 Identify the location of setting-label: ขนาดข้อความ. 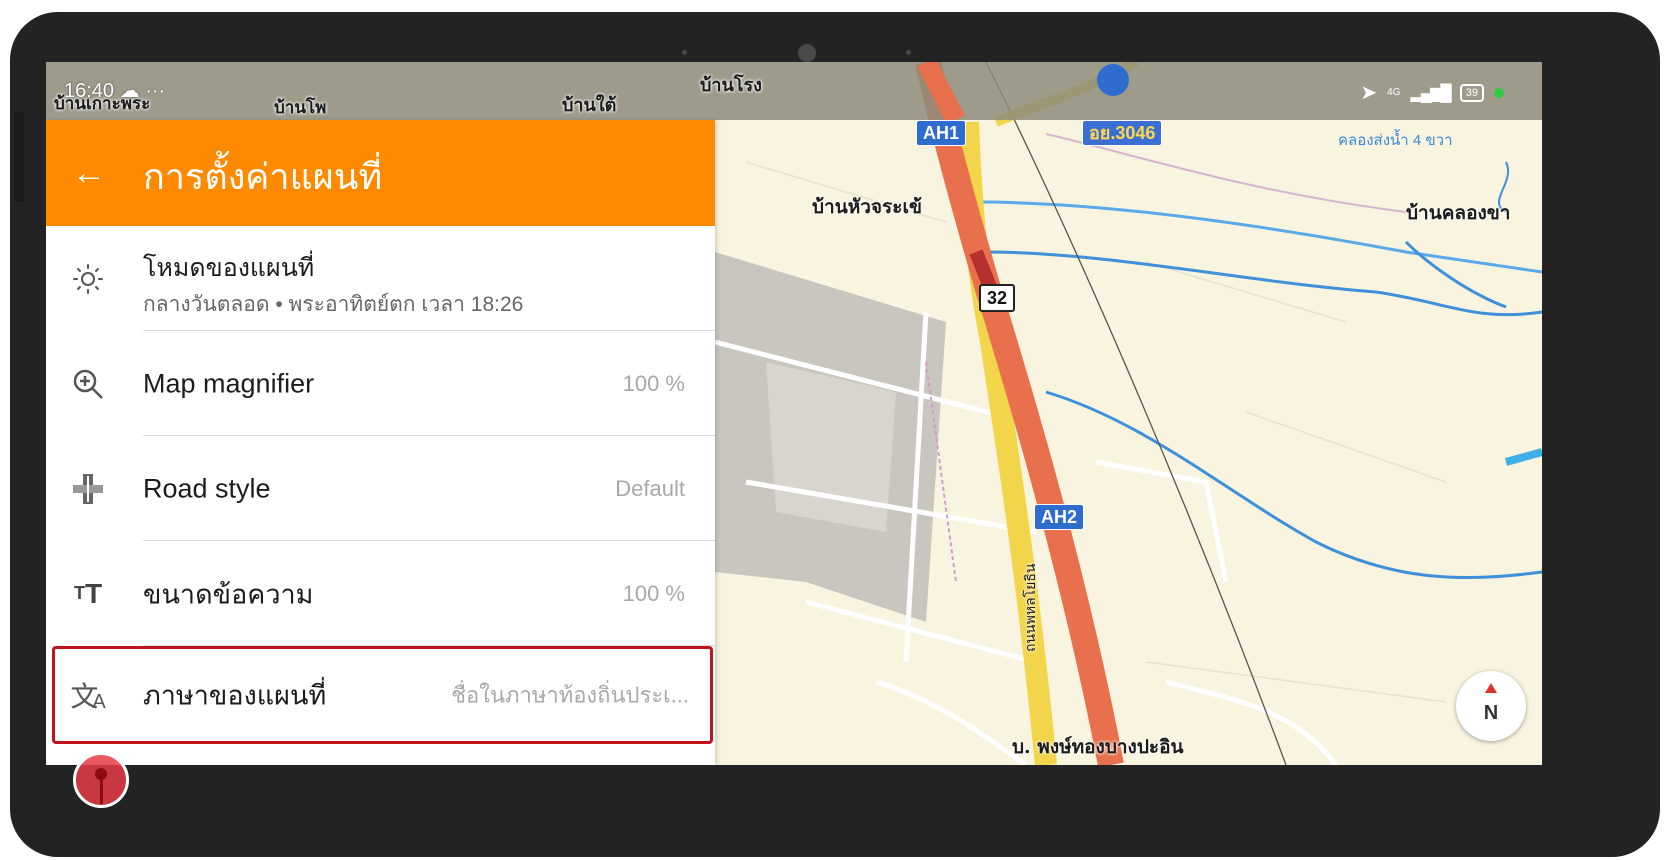
(228, 594).